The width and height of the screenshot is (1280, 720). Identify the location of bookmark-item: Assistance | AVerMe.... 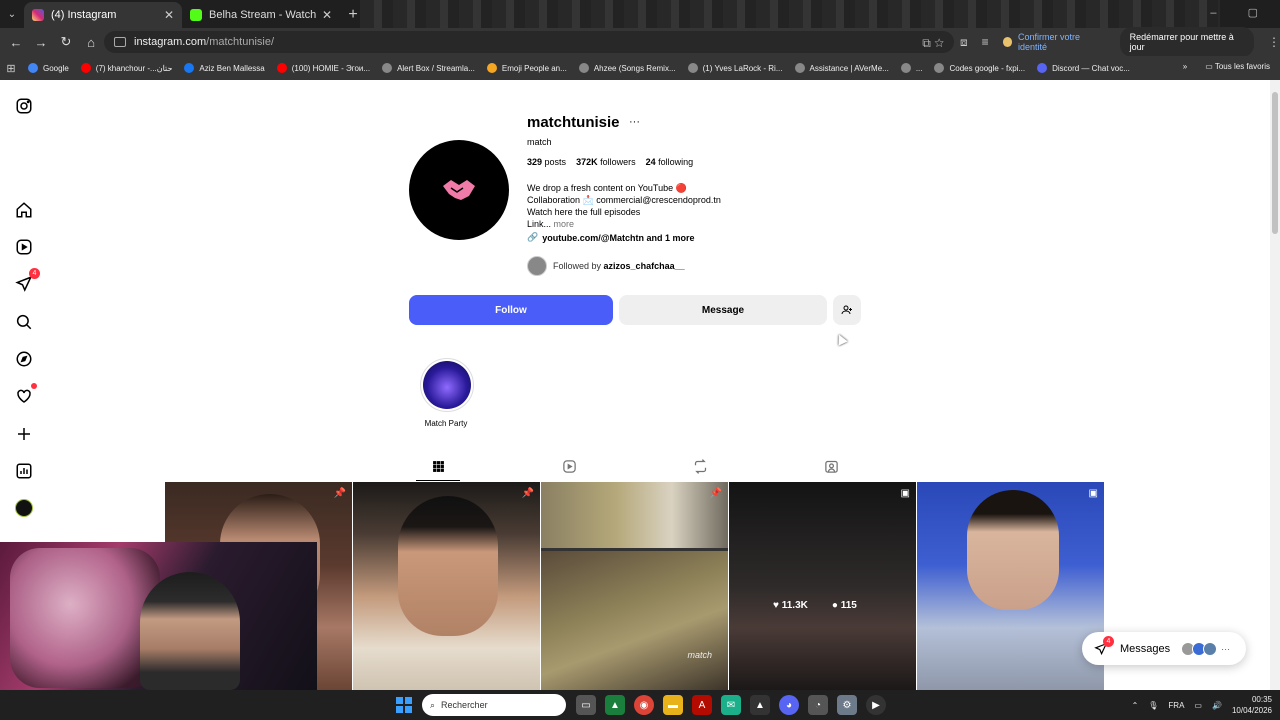
(841, 68).